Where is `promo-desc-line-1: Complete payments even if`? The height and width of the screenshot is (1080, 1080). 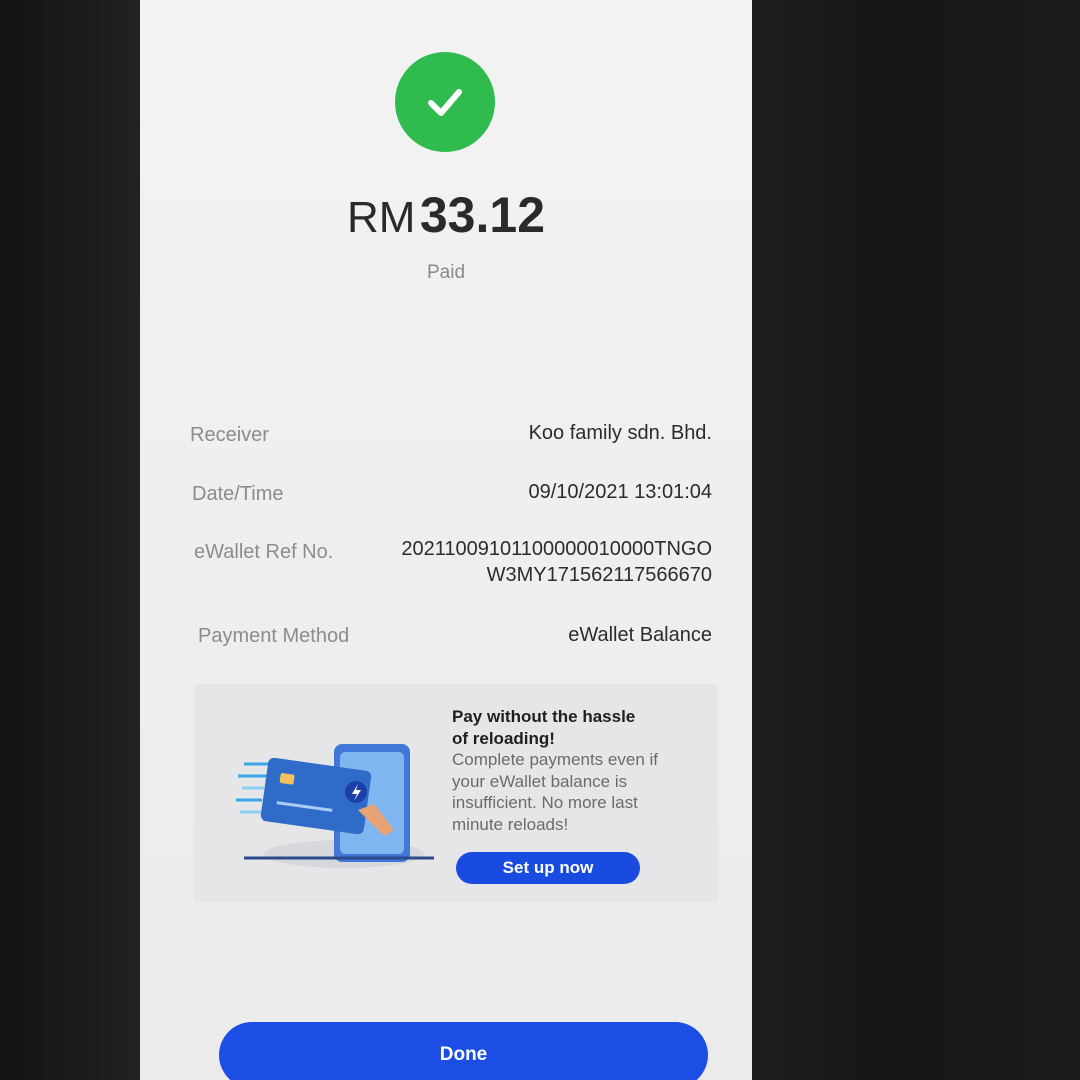 promo-desc-line-1: Complete payments even if is located at coordinates (555, 759).